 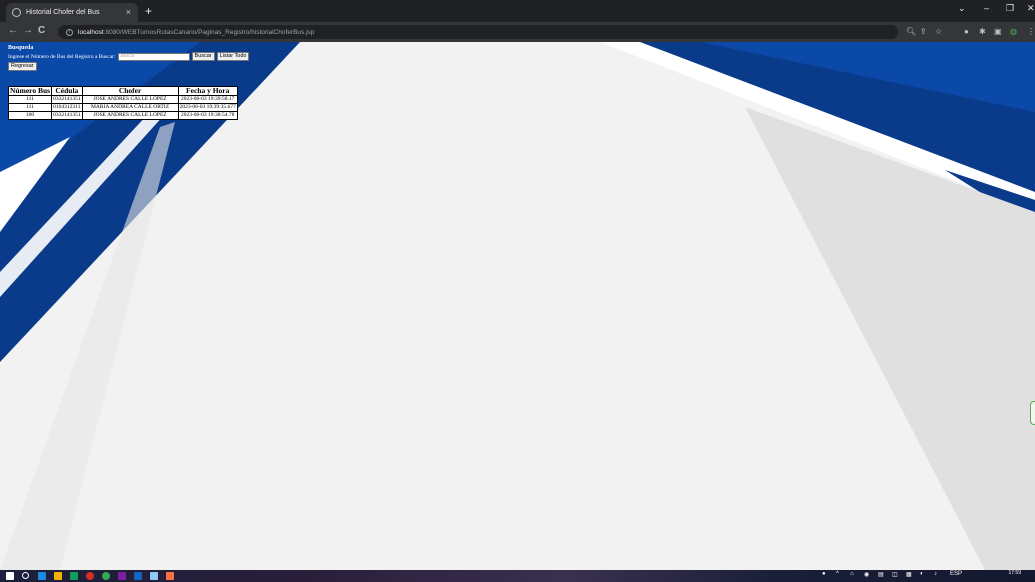 What do you see at coordinates (517, 11) in the screenshot?
I see `browser-tab-strip: Historial Chofer del Bus × + ⌄ – ❐ ✕` at bounding box center [517, 11].